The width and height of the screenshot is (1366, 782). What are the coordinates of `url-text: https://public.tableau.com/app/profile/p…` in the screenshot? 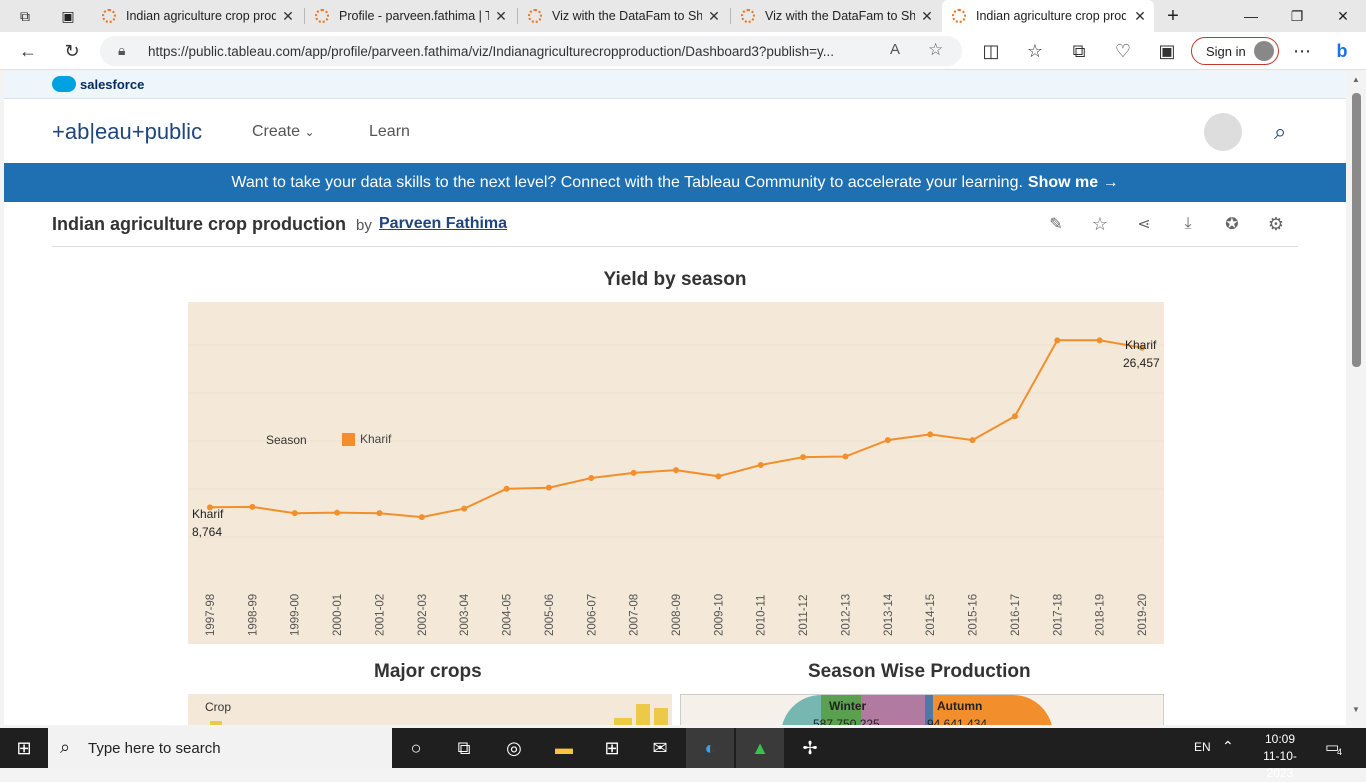 It's located at (491, 51).